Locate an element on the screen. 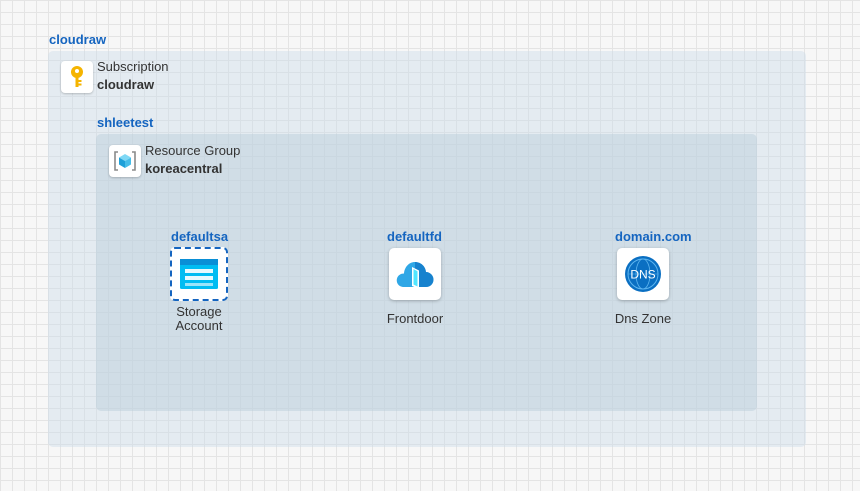 Image resolution: width=860 pixels, height=491 pixels. node-defaultsa-caption: Storage Account is located at coordinates (199, 319).